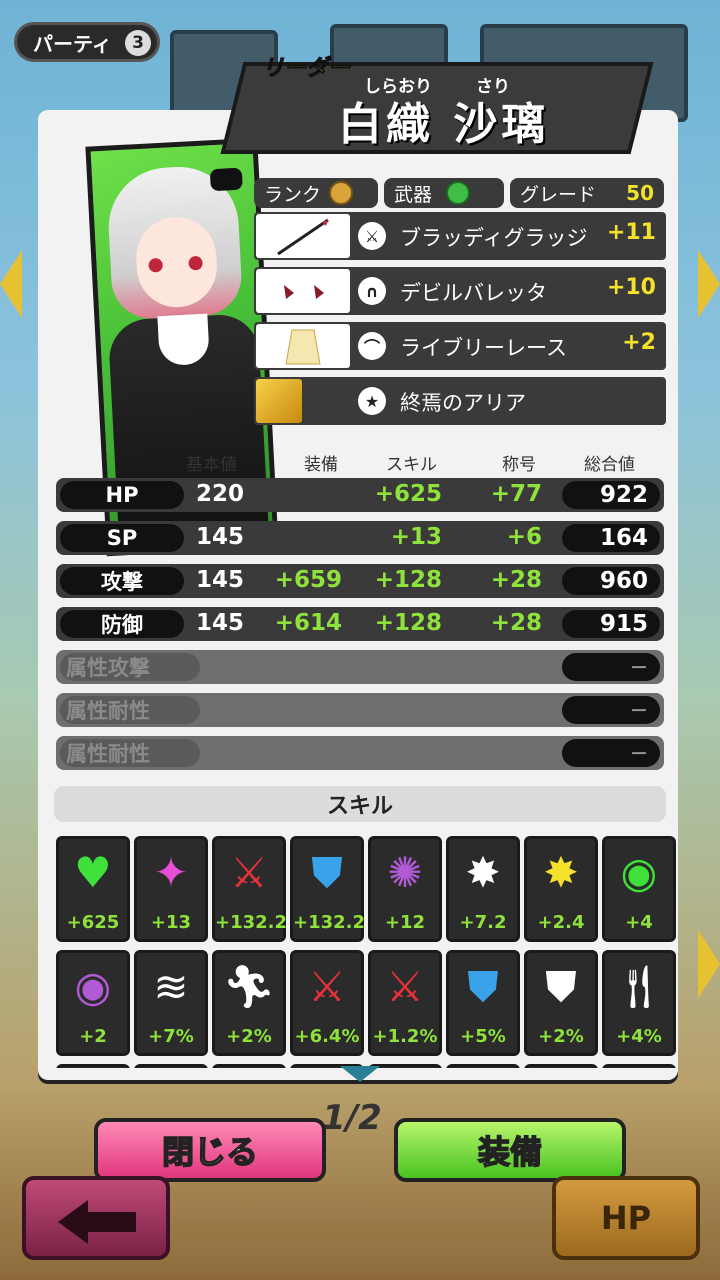 The width and height of the screenshot is (720, 1280). Describe the element at coordinates (308, 580) in the screenshot. I see `stat-equip: +659` at that location.